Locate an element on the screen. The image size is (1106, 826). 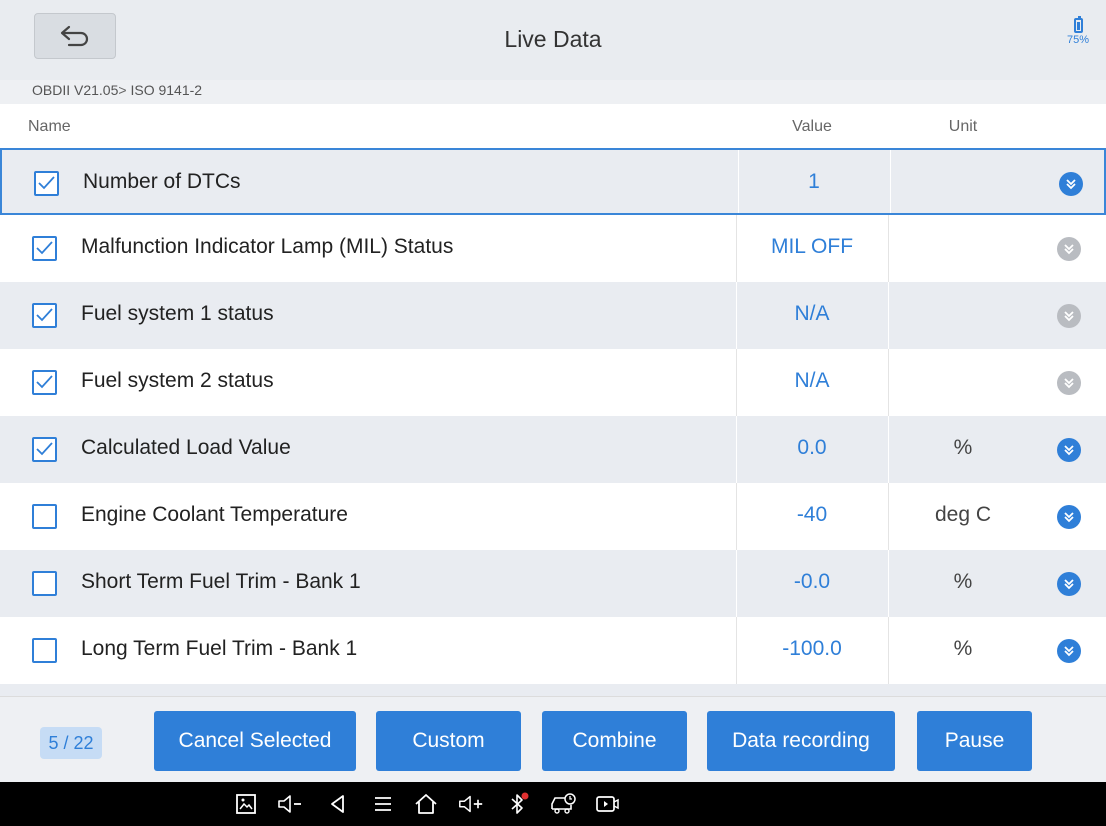
combine-button: Combine is located at coordinates (614, 741).